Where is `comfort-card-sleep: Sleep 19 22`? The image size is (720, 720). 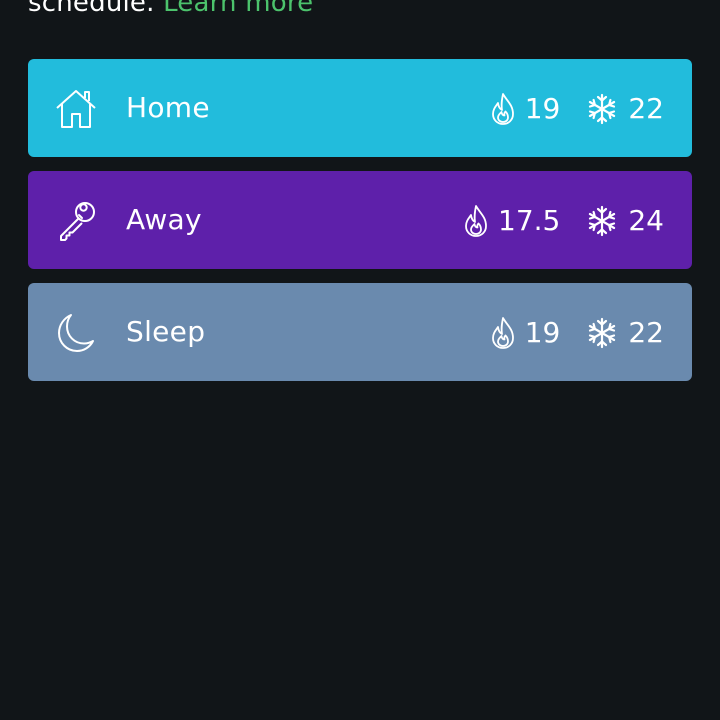
comfort-card-sleep: Sleep 19 22 is located at coordinates (360, 332).